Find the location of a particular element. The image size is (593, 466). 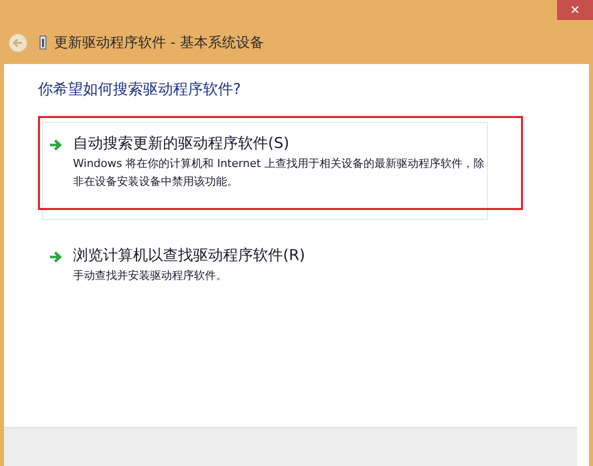

device-icon is located at coordinates (43, 43).